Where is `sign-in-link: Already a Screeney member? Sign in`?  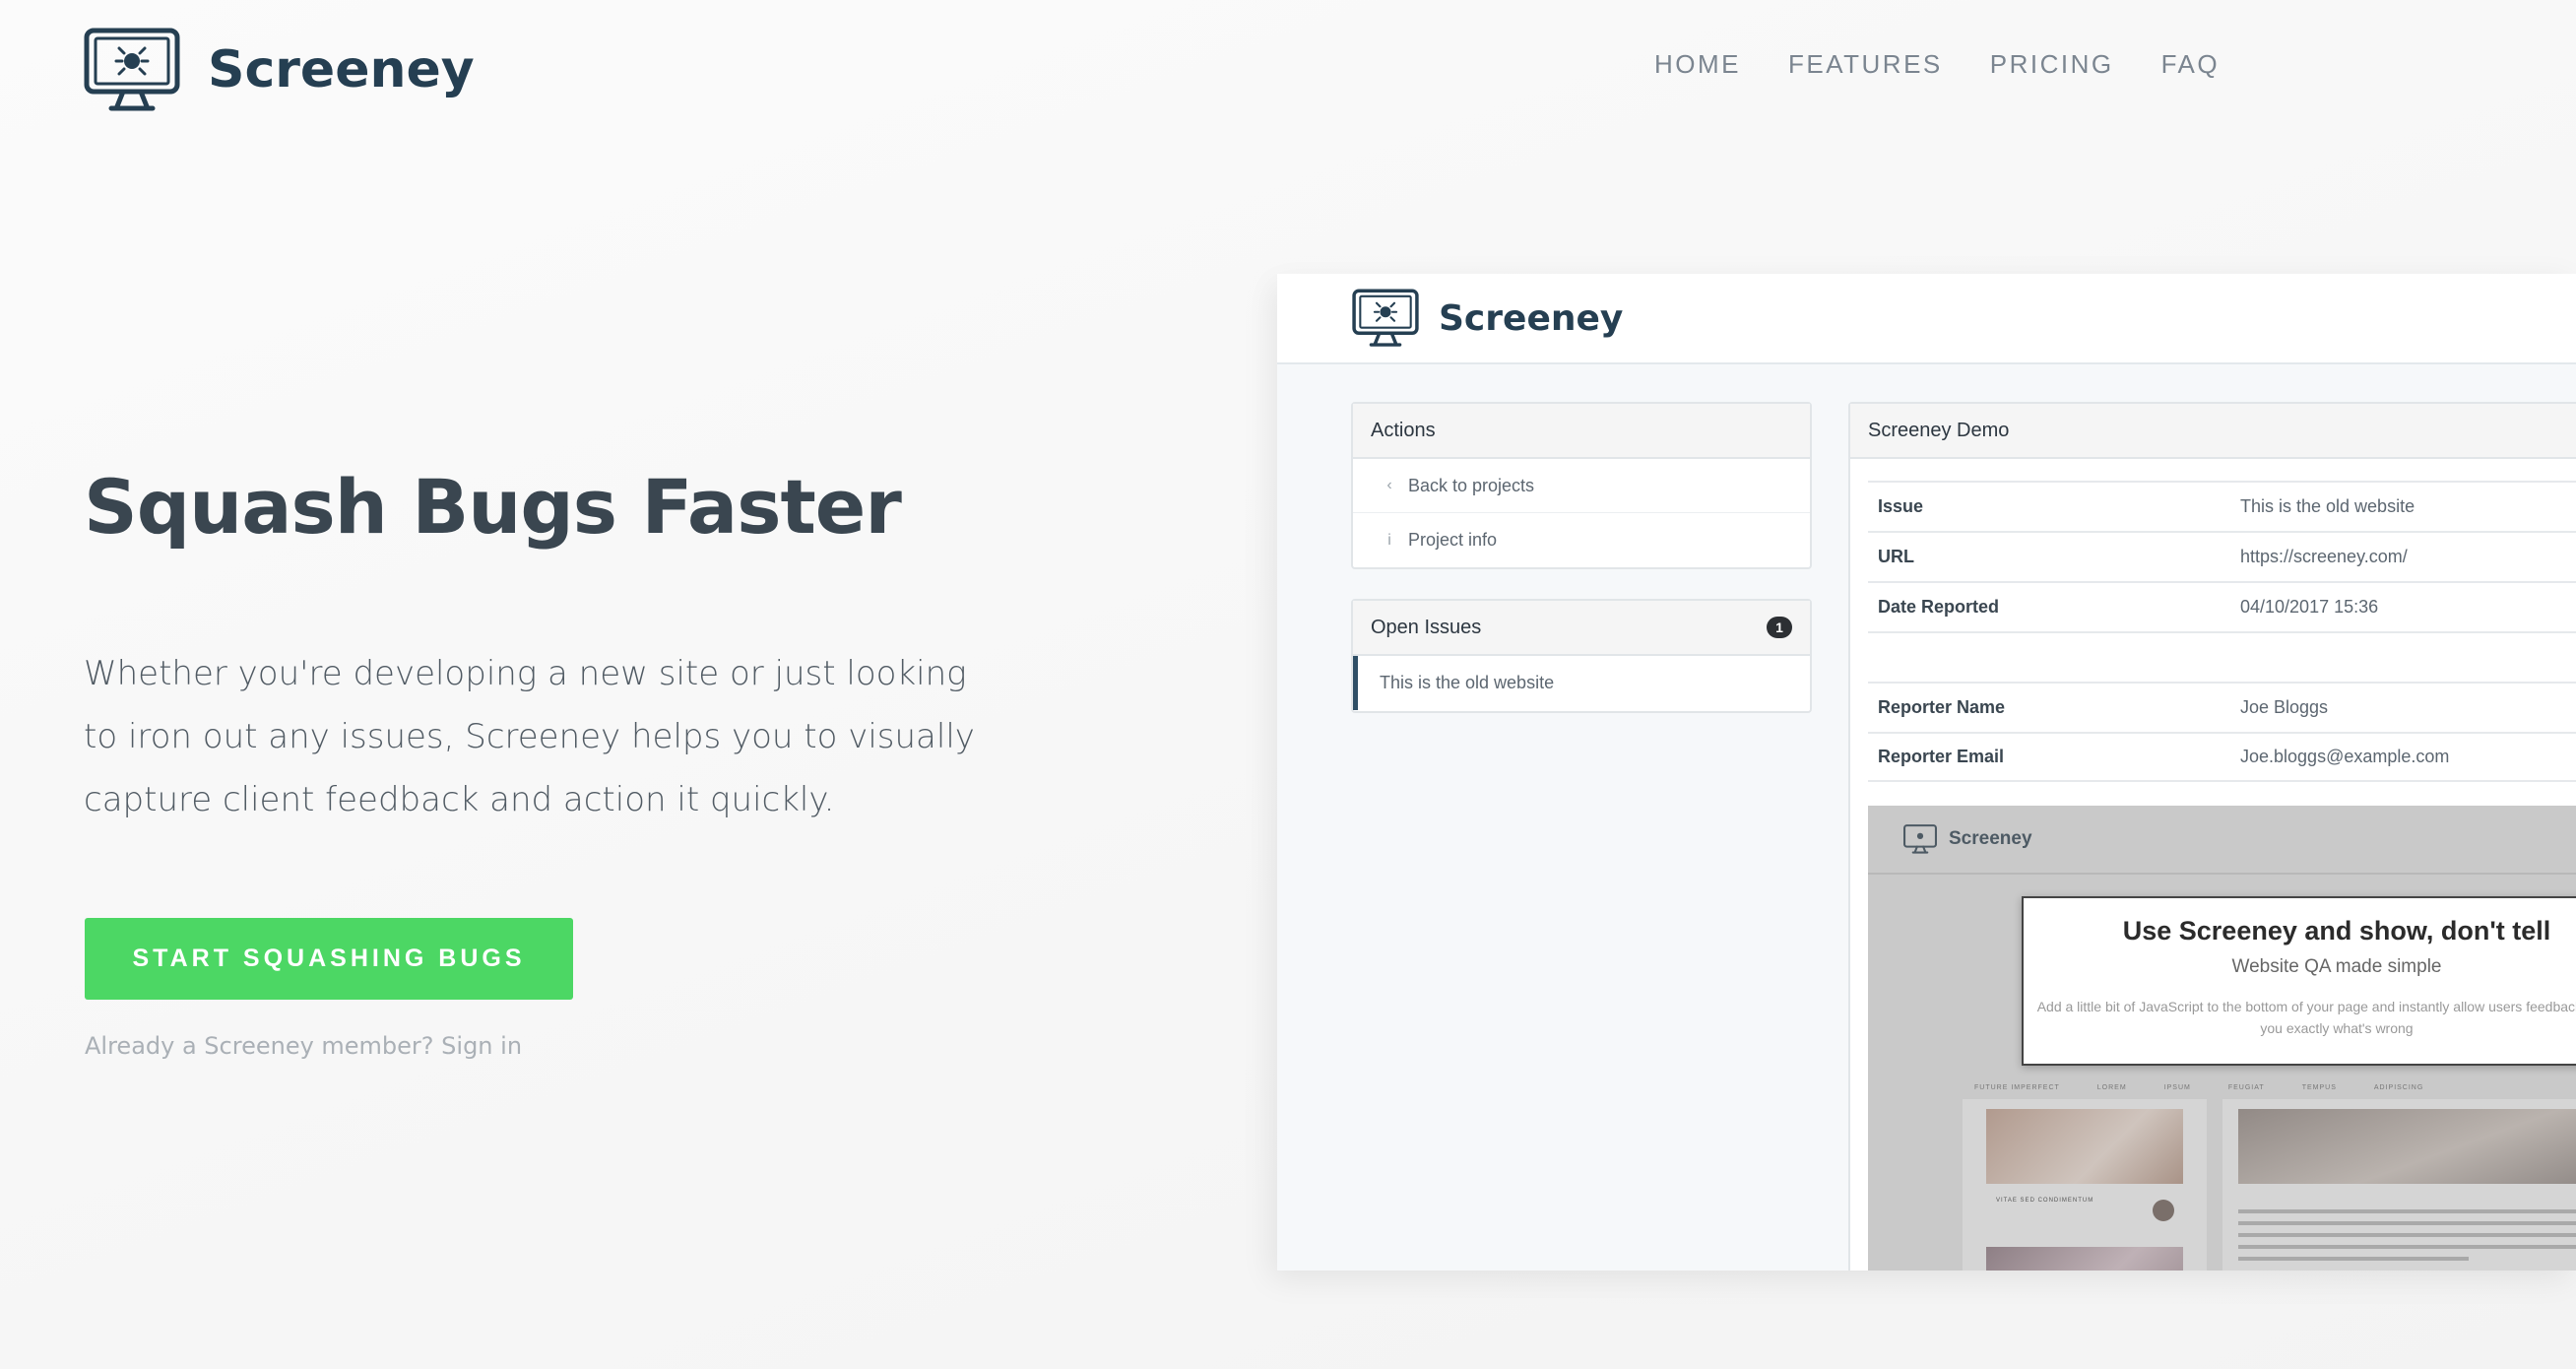
sign-in-link: Already a Screeney member? Sign in is located at coordinates (303, 1046).